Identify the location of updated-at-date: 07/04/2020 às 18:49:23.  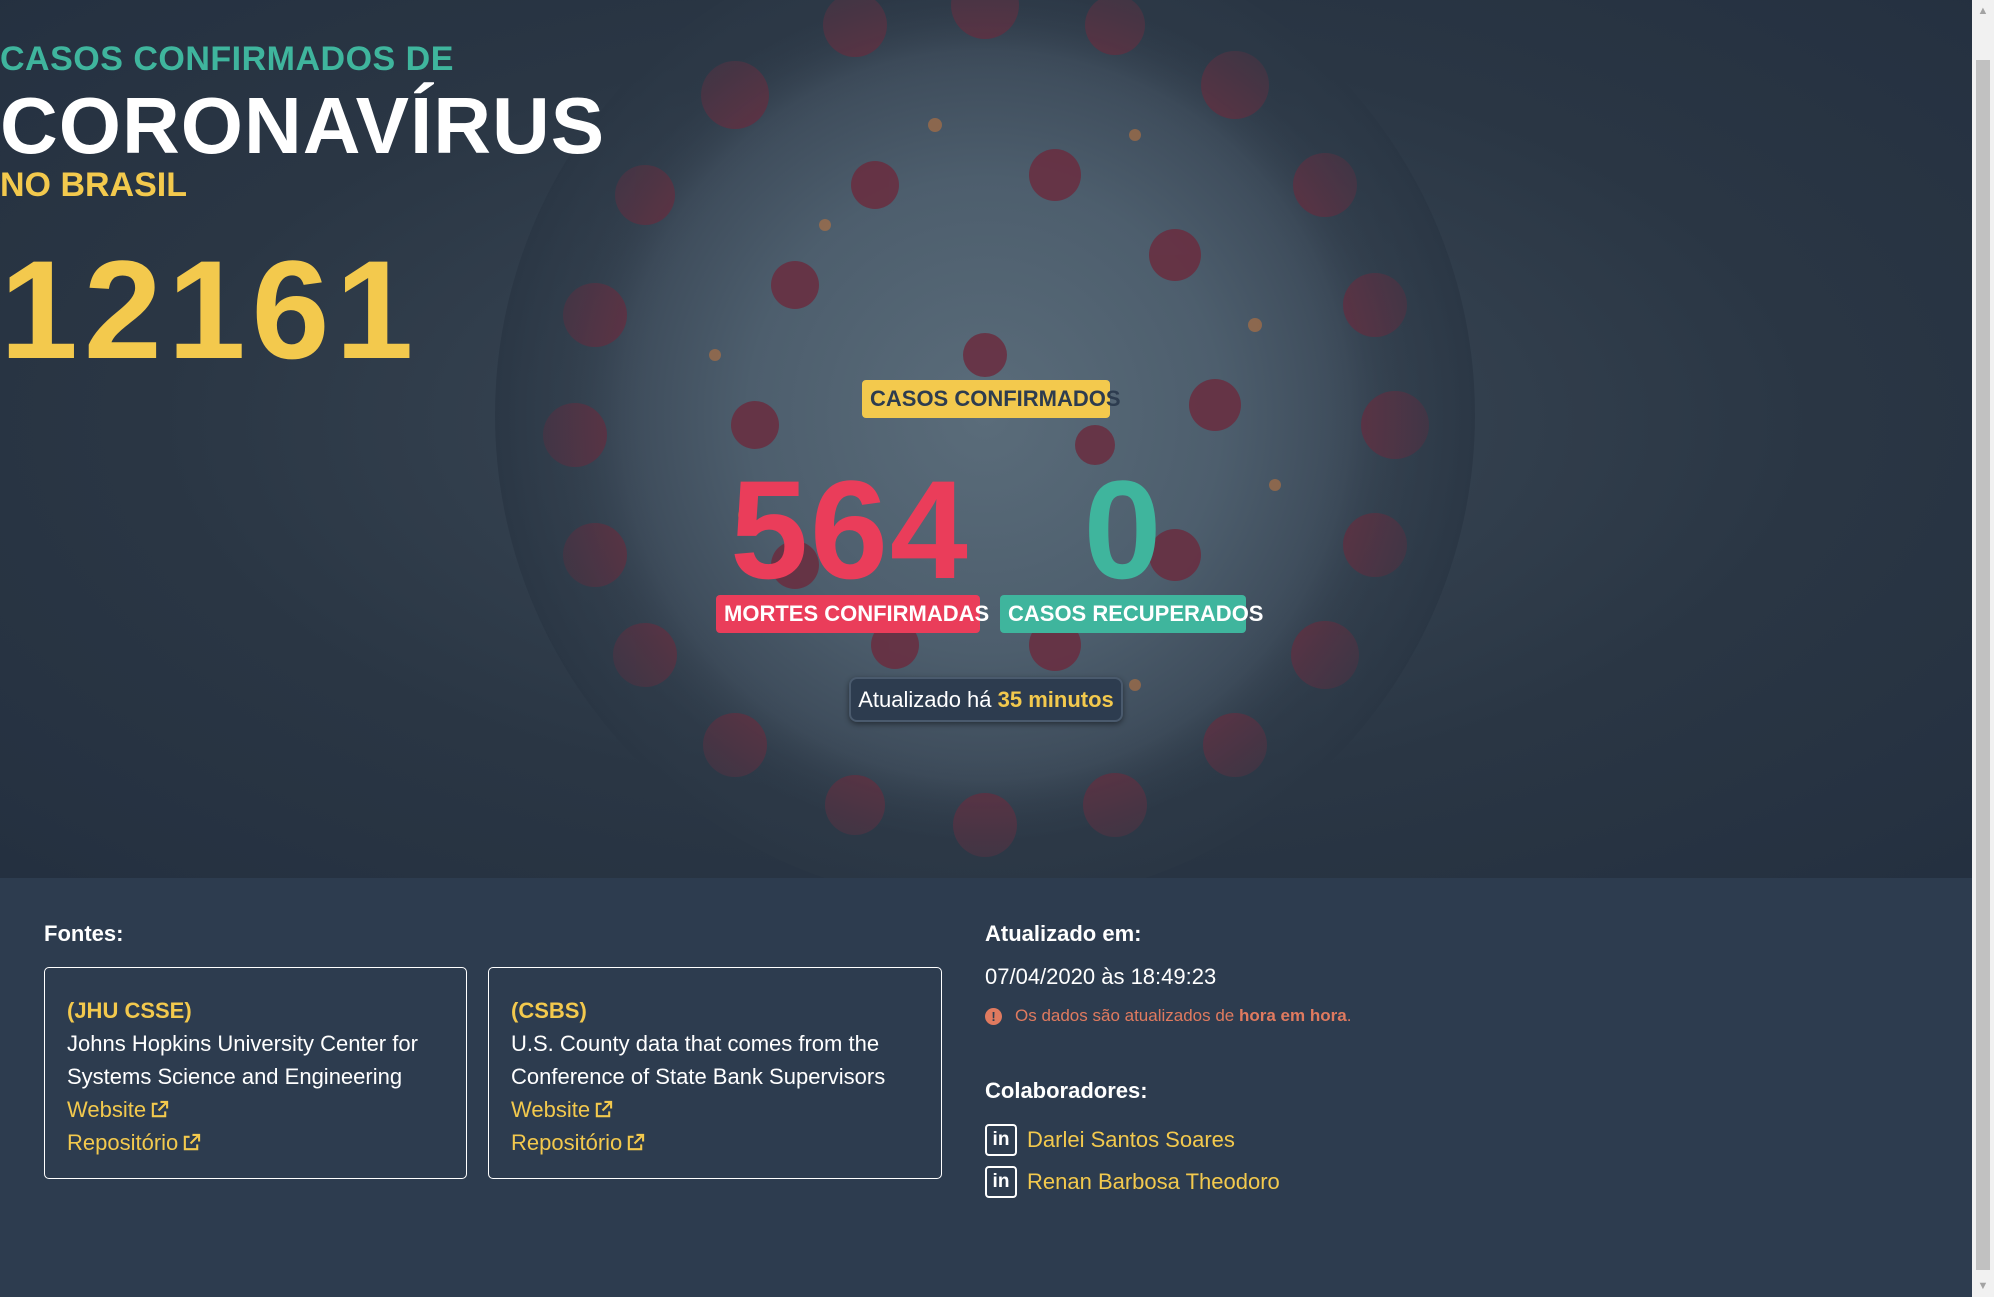
(1101, 976).